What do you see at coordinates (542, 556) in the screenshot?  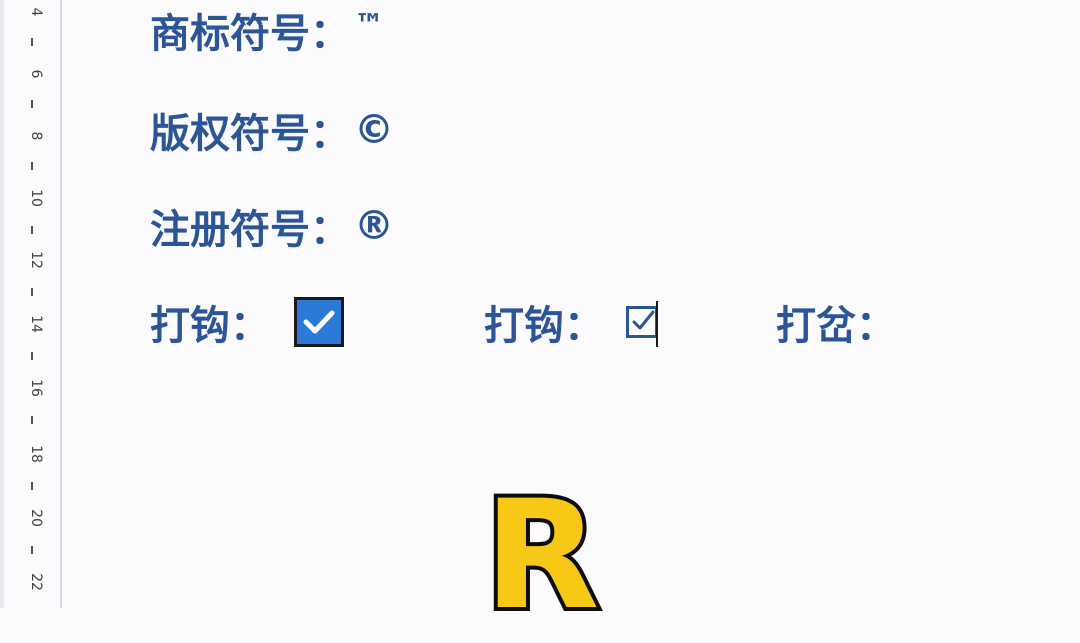 I see `overlay-letter: R` at bounding box center [542, 556].